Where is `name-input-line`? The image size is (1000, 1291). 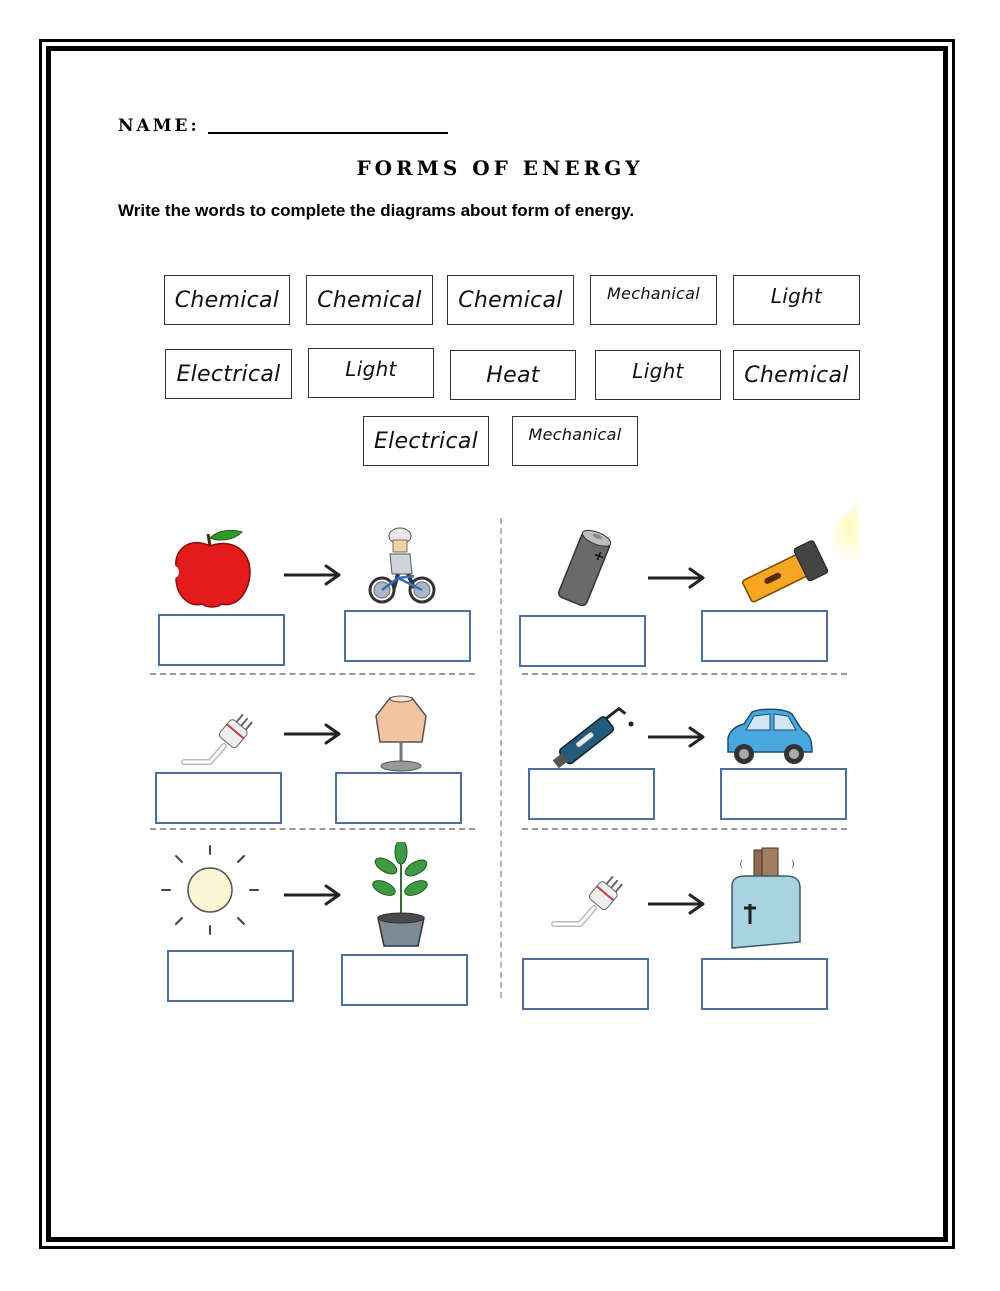
name-input-line is located at coordinates (327, 126).